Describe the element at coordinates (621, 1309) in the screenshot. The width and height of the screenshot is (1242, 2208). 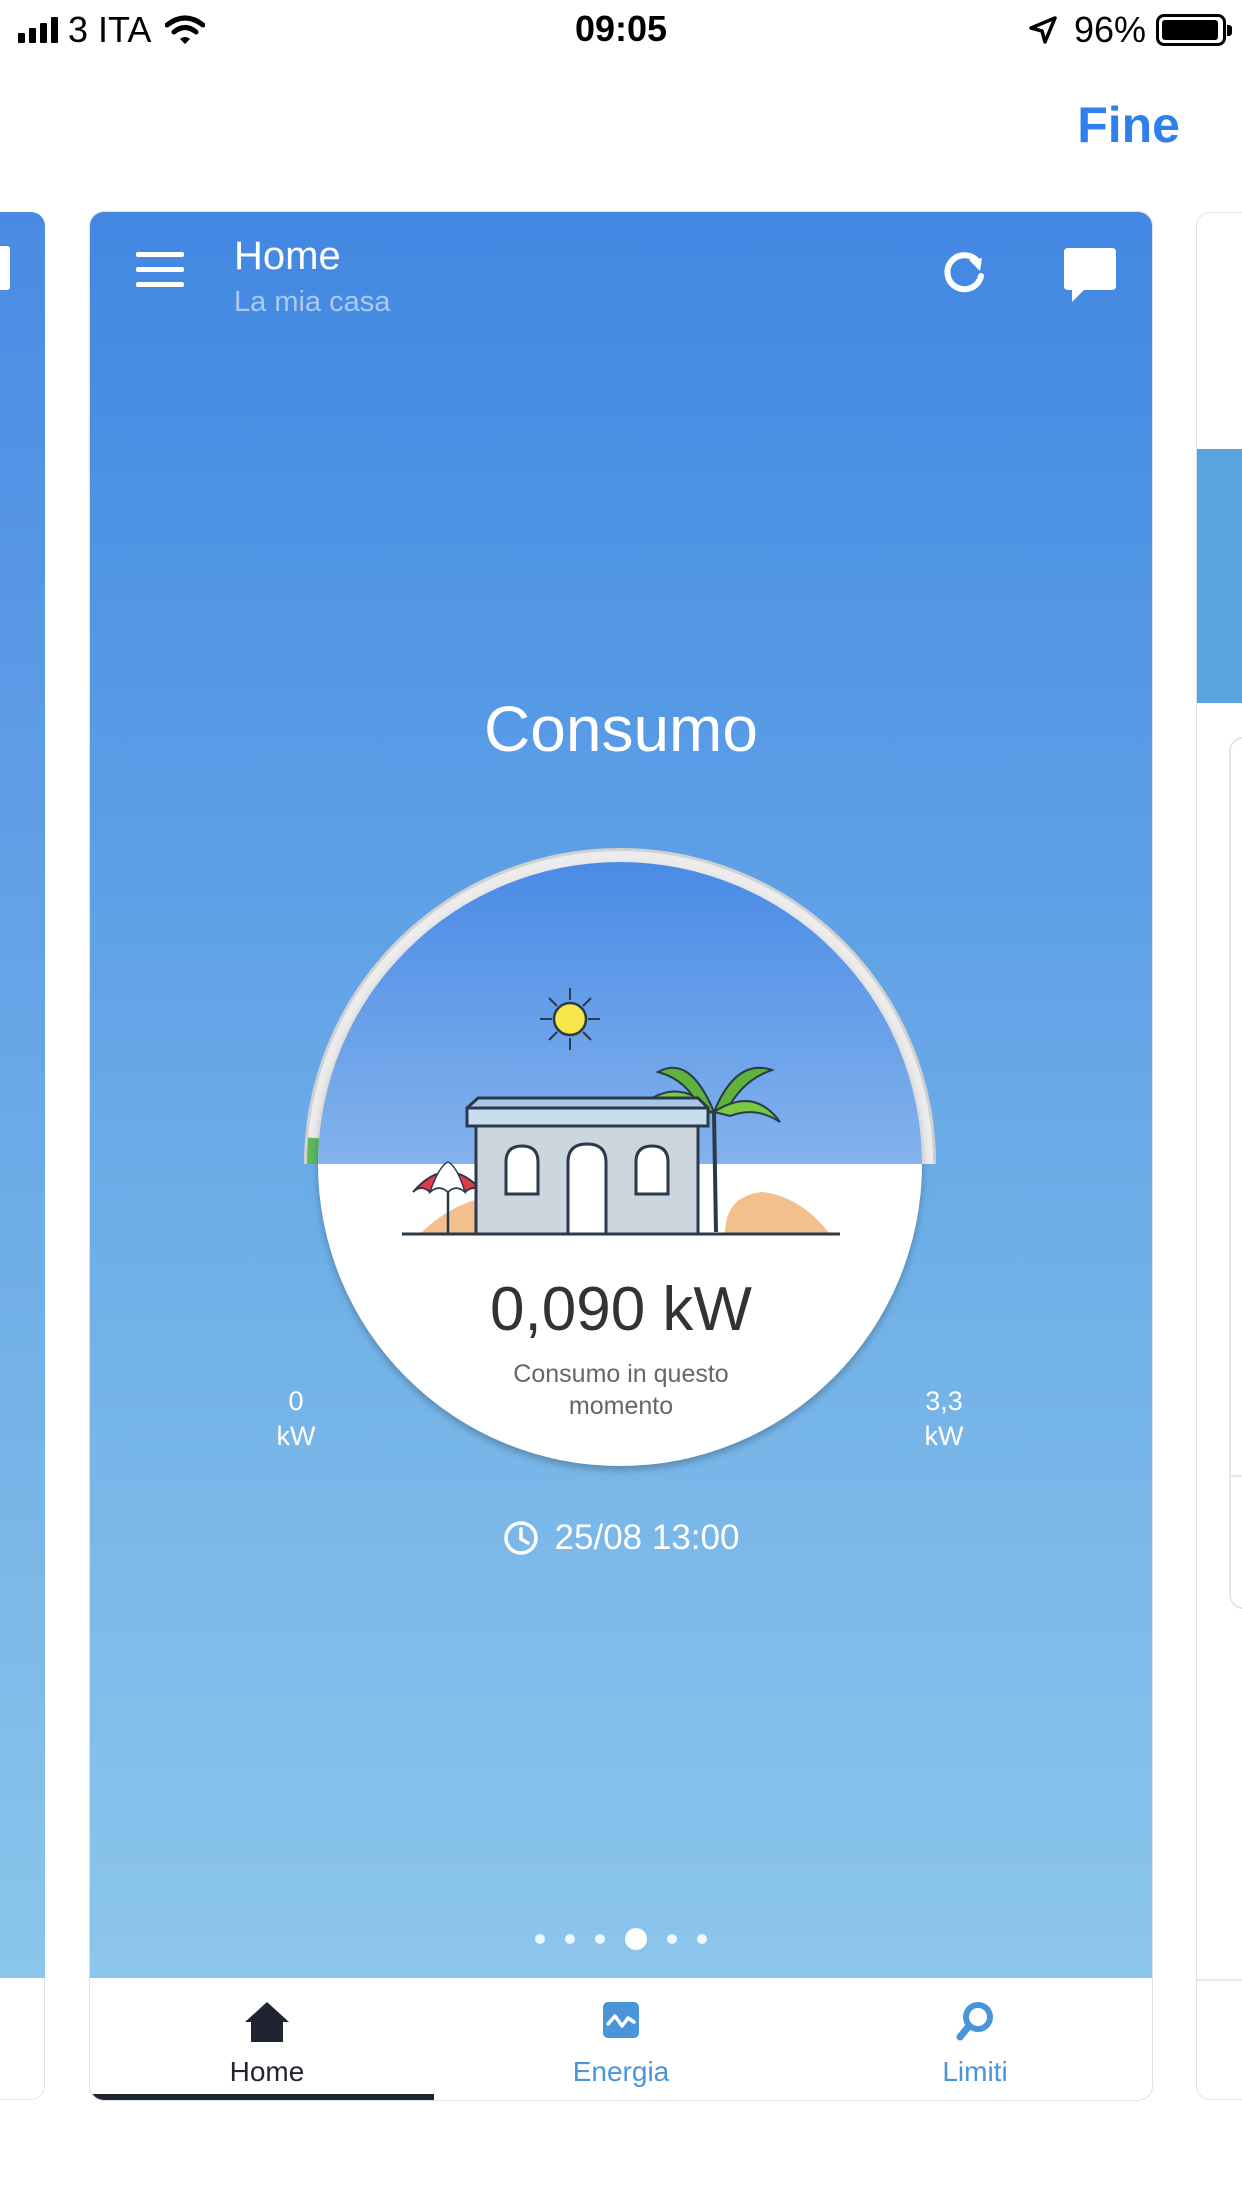
I see `current-reading: 0,090 kW` at that location.